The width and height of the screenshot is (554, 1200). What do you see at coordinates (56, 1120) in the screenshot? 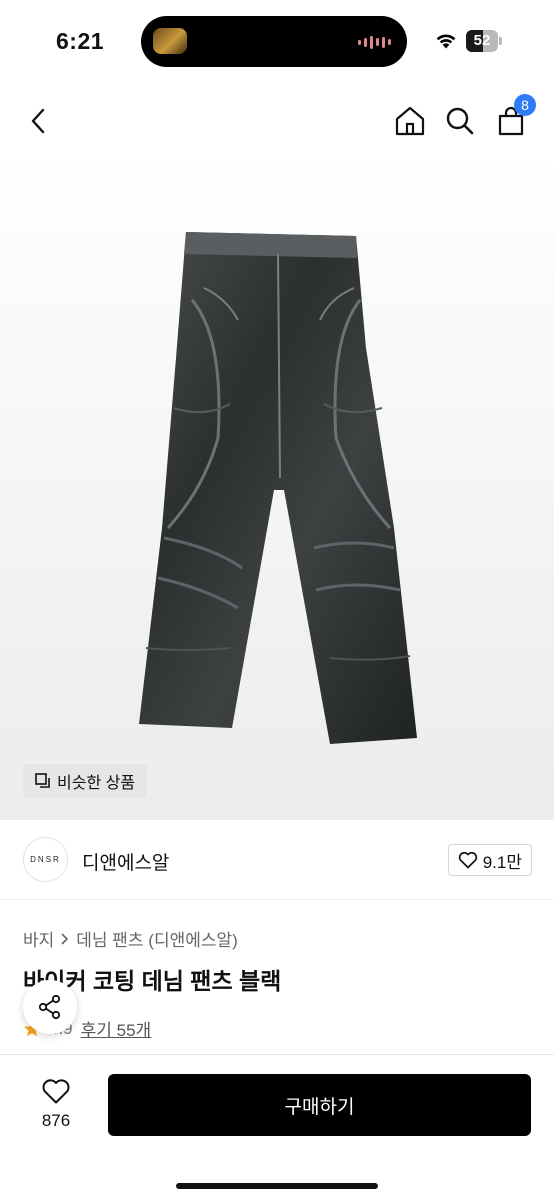
I see `product-like-count: 876` at bounding box center [56, 1120].